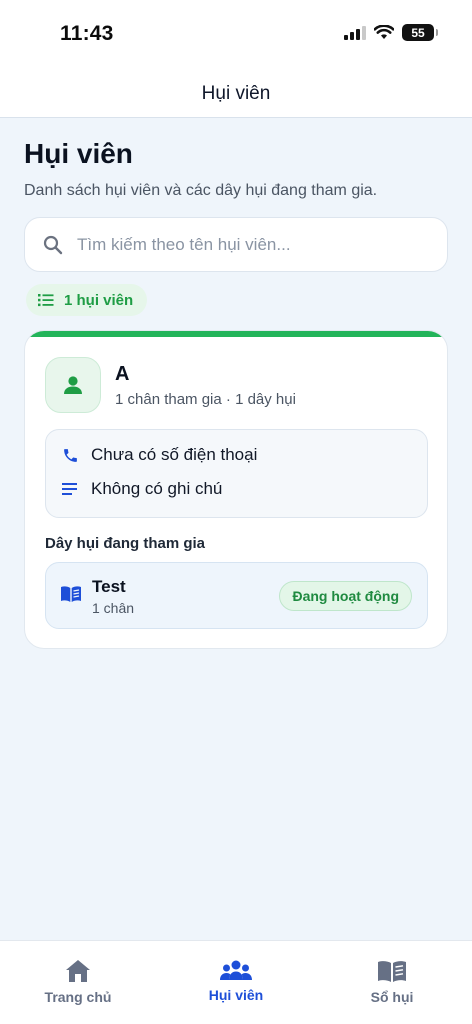  What do you see at coordinates (78, 153) in the screenshot?
I see `page-title: Hụi viên` at bounding box center [78, 153].